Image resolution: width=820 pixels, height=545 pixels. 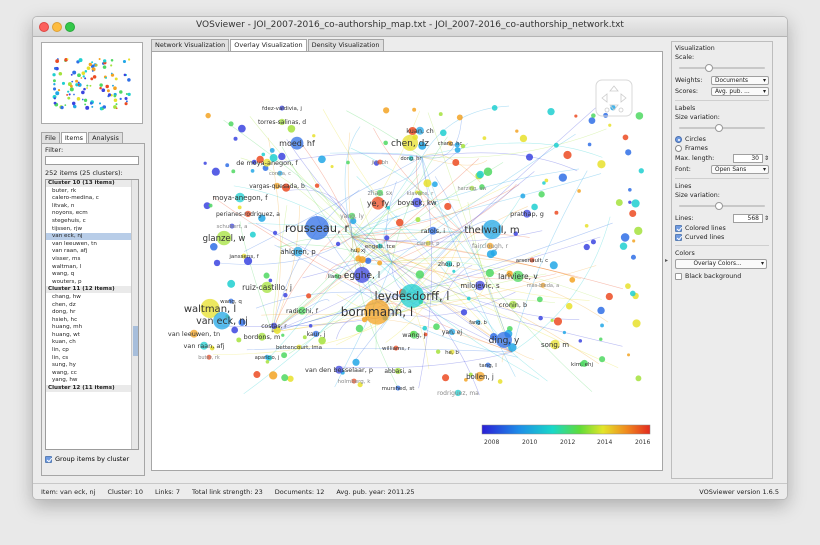 What do you see at coordinates (480, 286) in the screenshot?
I see `author-label: milojevic, s` at bounding box center [480, 286].